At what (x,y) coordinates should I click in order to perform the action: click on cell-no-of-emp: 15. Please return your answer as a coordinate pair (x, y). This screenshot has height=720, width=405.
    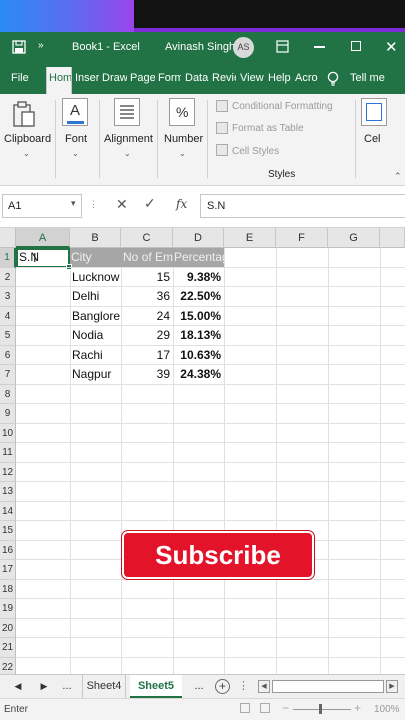
    Looking at the image, I should click on (147, 277).